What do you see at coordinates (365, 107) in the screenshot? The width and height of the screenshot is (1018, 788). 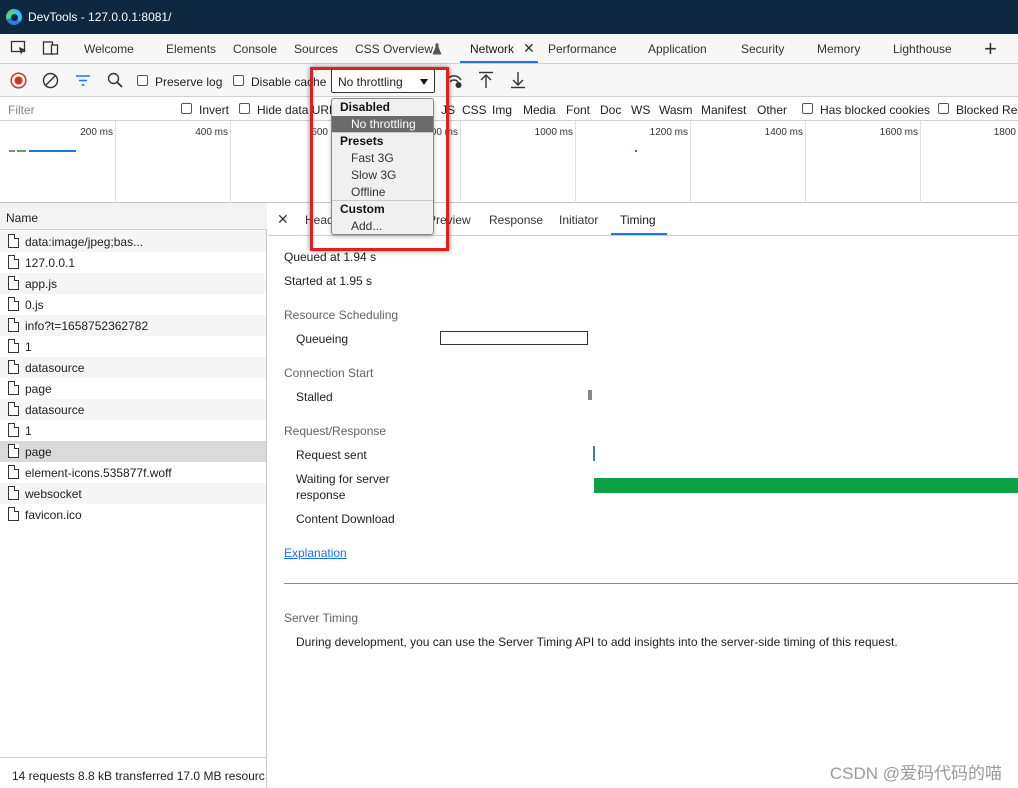 I see `menu-header-disabled: Disabled` at bounding box center [365, 107].